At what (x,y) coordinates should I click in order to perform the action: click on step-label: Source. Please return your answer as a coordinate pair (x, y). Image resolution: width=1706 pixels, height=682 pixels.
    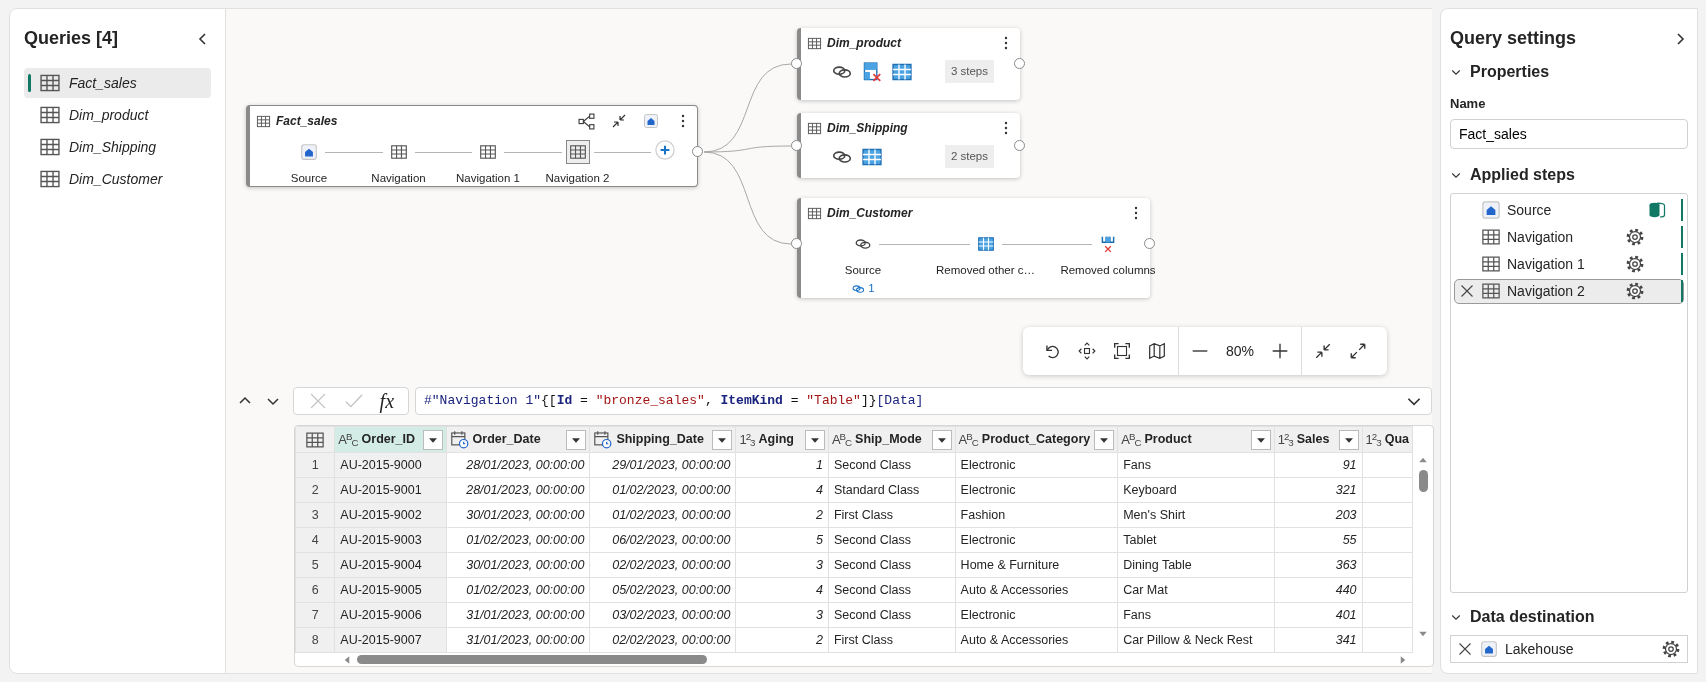
    Looking at the image, I should click on (1530, 210).